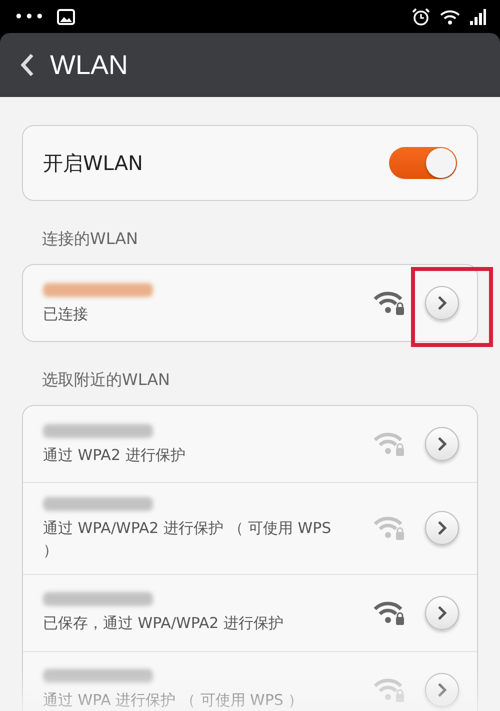 The image size is (500, 711). Describe the element at coordinates (114, 455) in the screenshot. I see `network-status: 通过 WPA2 进行保护` at that location.